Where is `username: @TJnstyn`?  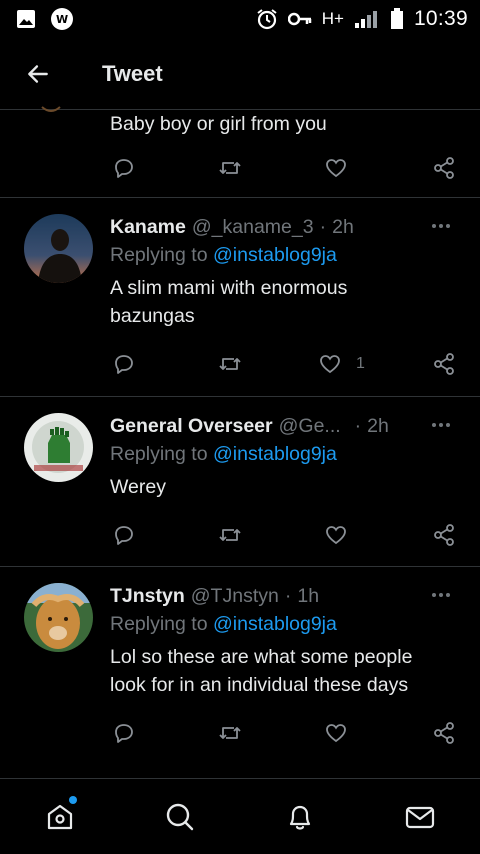
username: @TJnstyn is located at coordinates (235, 596).